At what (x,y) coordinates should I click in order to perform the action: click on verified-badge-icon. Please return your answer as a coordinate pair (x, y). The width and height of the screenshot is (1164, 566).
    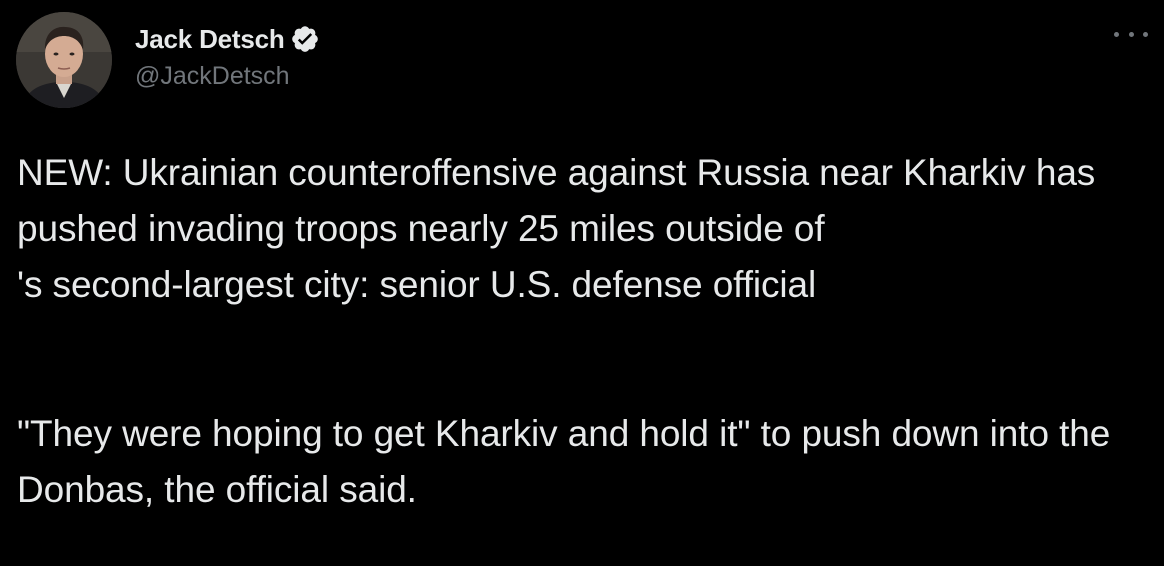
    Looking at the image, I should click on (305, 39).